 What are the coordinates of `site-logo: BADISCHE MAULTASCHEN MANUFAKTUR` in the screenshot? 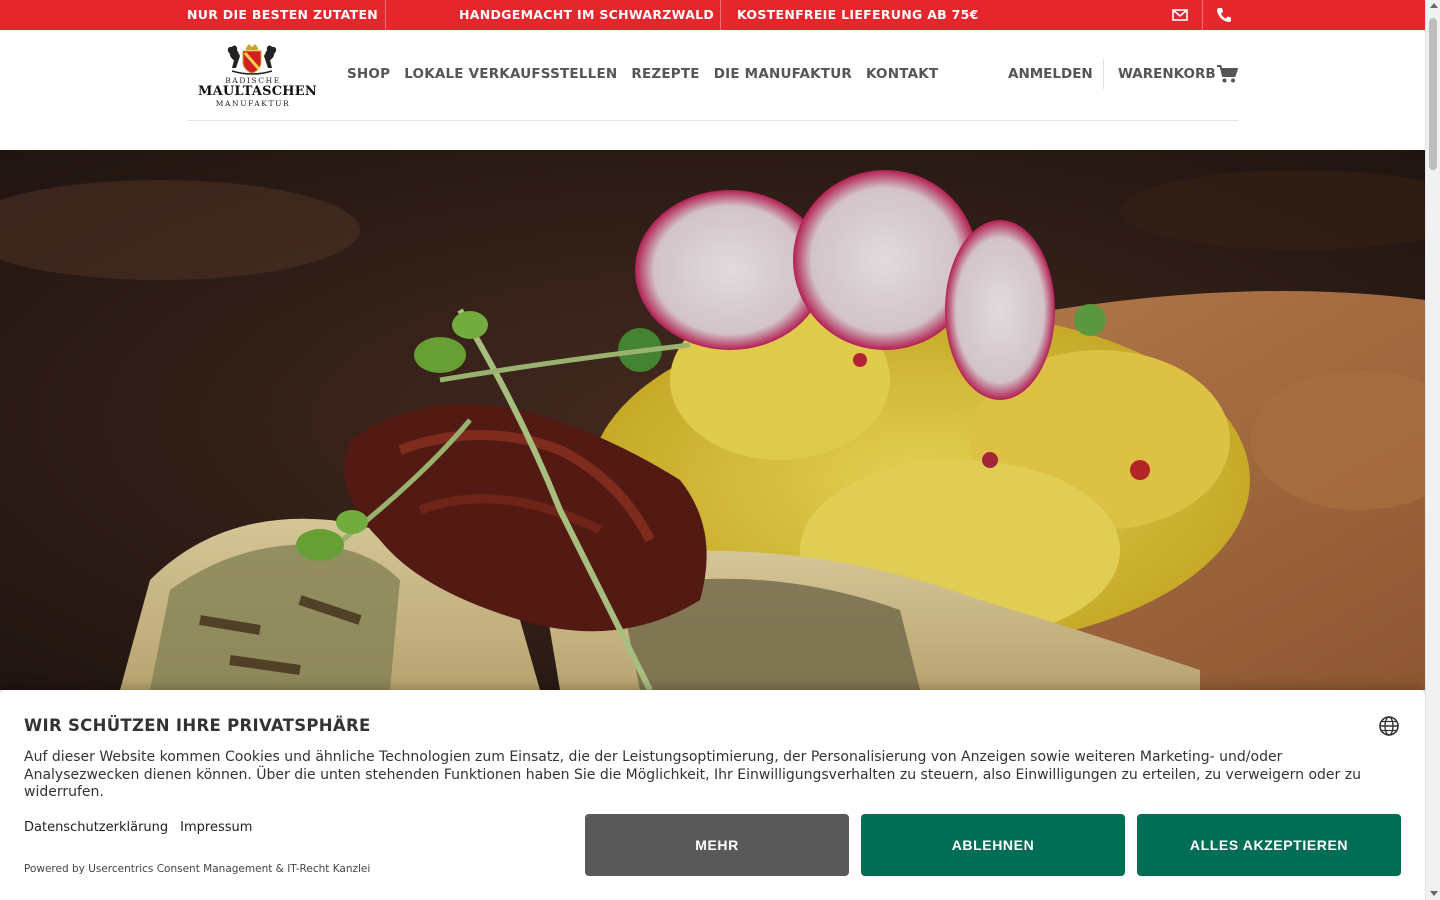 It's located at (257, 75).